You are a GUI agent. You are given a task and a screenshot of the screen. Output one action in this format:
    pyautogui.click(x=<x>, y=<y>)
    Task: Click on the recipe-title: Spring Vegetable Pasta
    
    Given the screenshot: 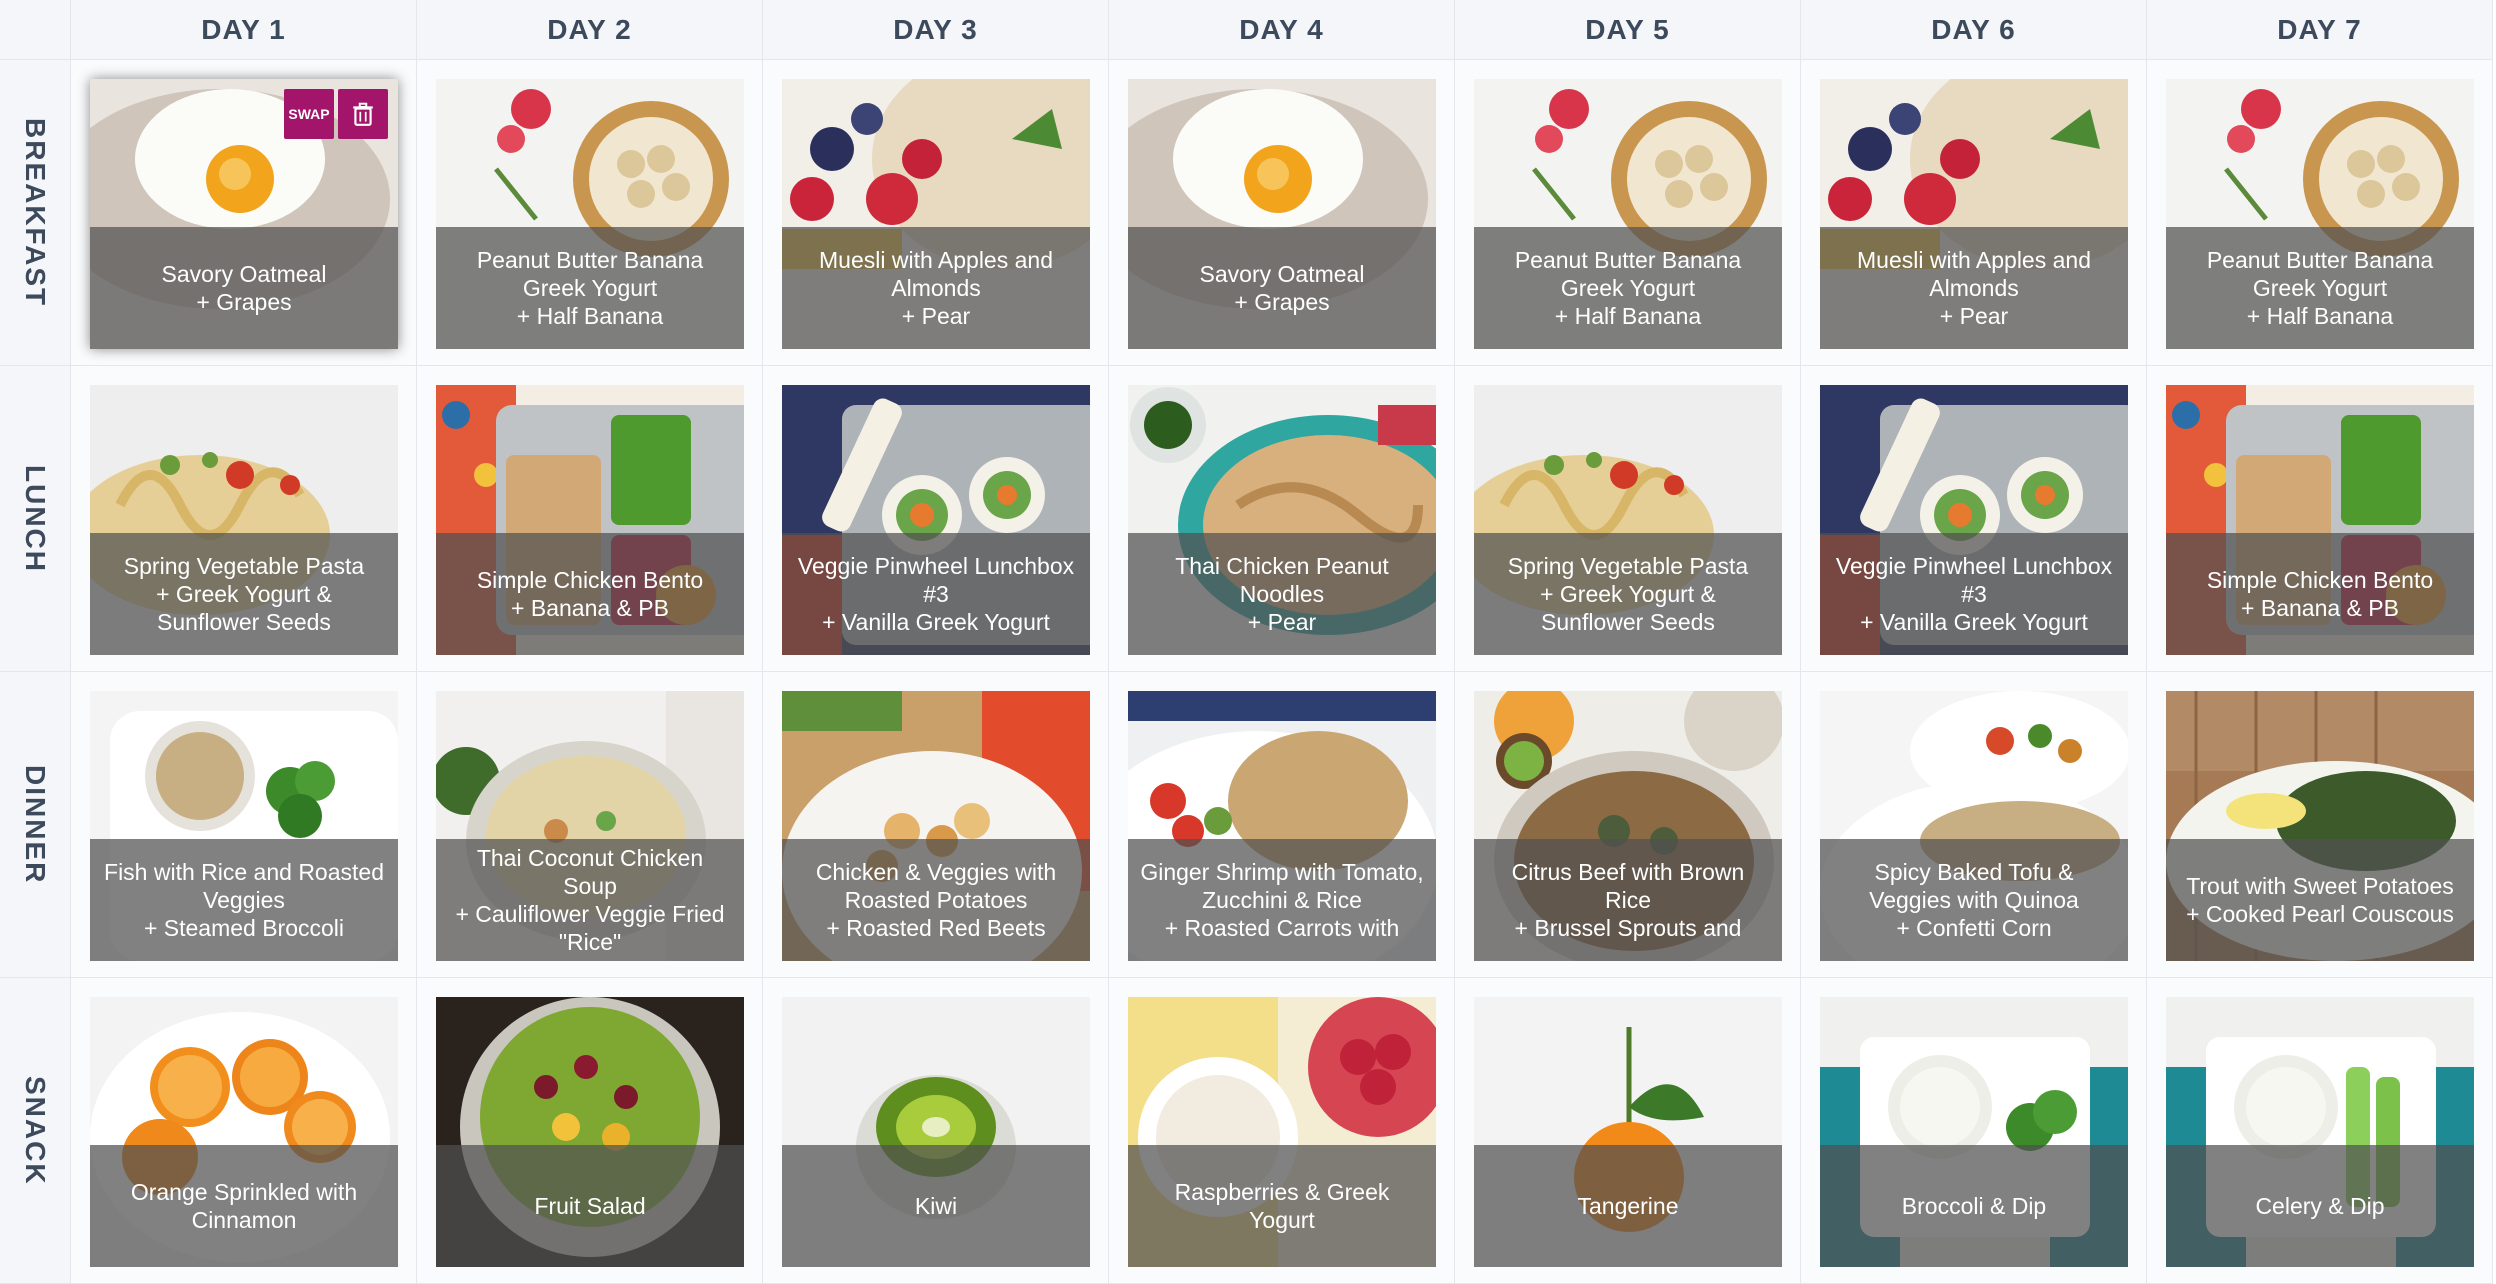 What is the action you would take?
    pyautogui.click(x=244, y=566)
    